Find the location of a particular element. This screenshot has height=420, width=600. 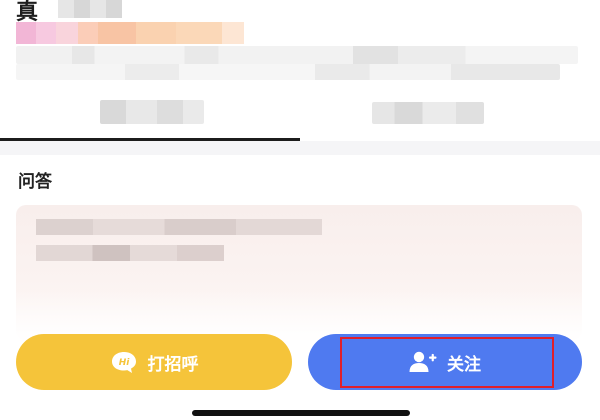

qa-question-redacted is located at coordinates (179, 227).